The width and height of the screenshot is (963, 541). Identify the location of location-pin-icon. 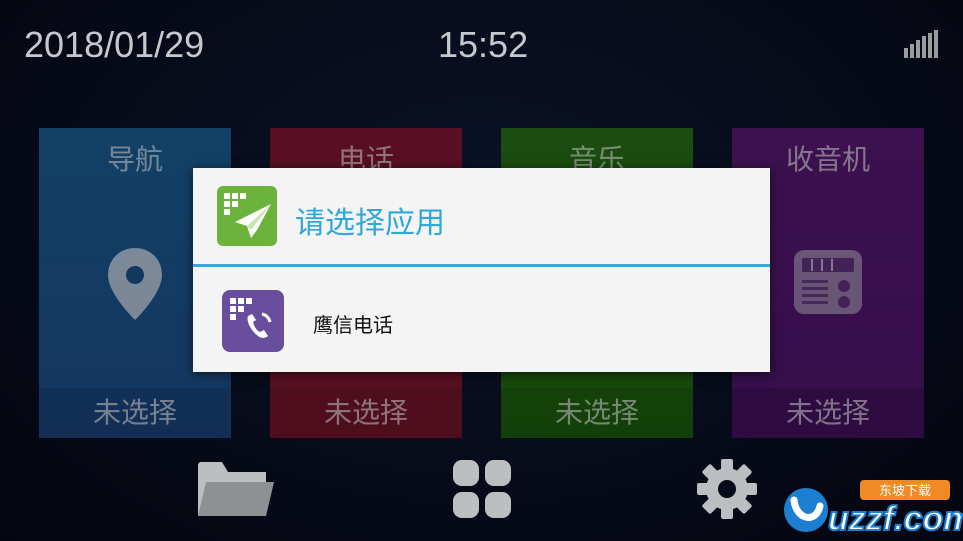
(135, 284).